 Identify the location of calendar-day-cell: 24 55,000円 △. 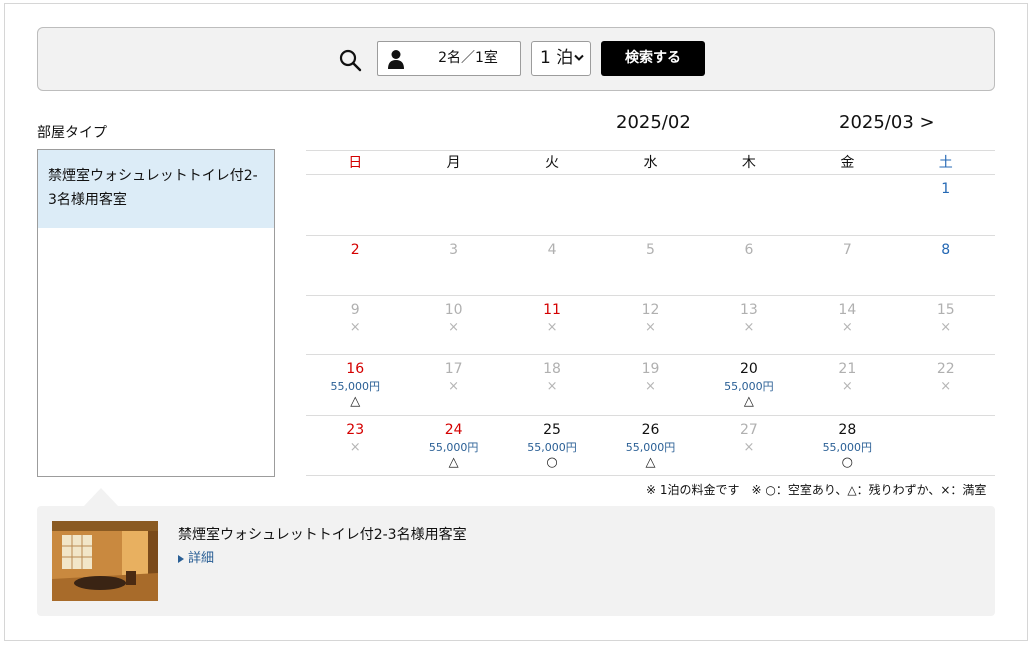
(453, 445).